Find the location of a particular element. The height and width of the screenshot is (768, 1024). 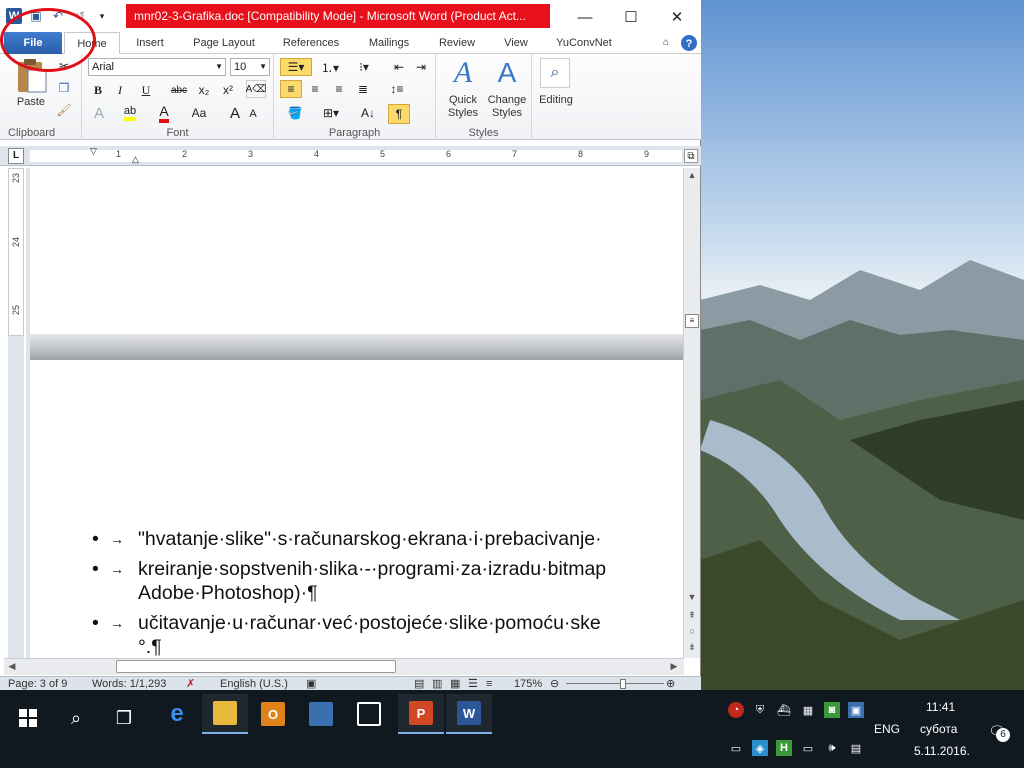

font-color-icon: A is located at coordinates (164, 113).